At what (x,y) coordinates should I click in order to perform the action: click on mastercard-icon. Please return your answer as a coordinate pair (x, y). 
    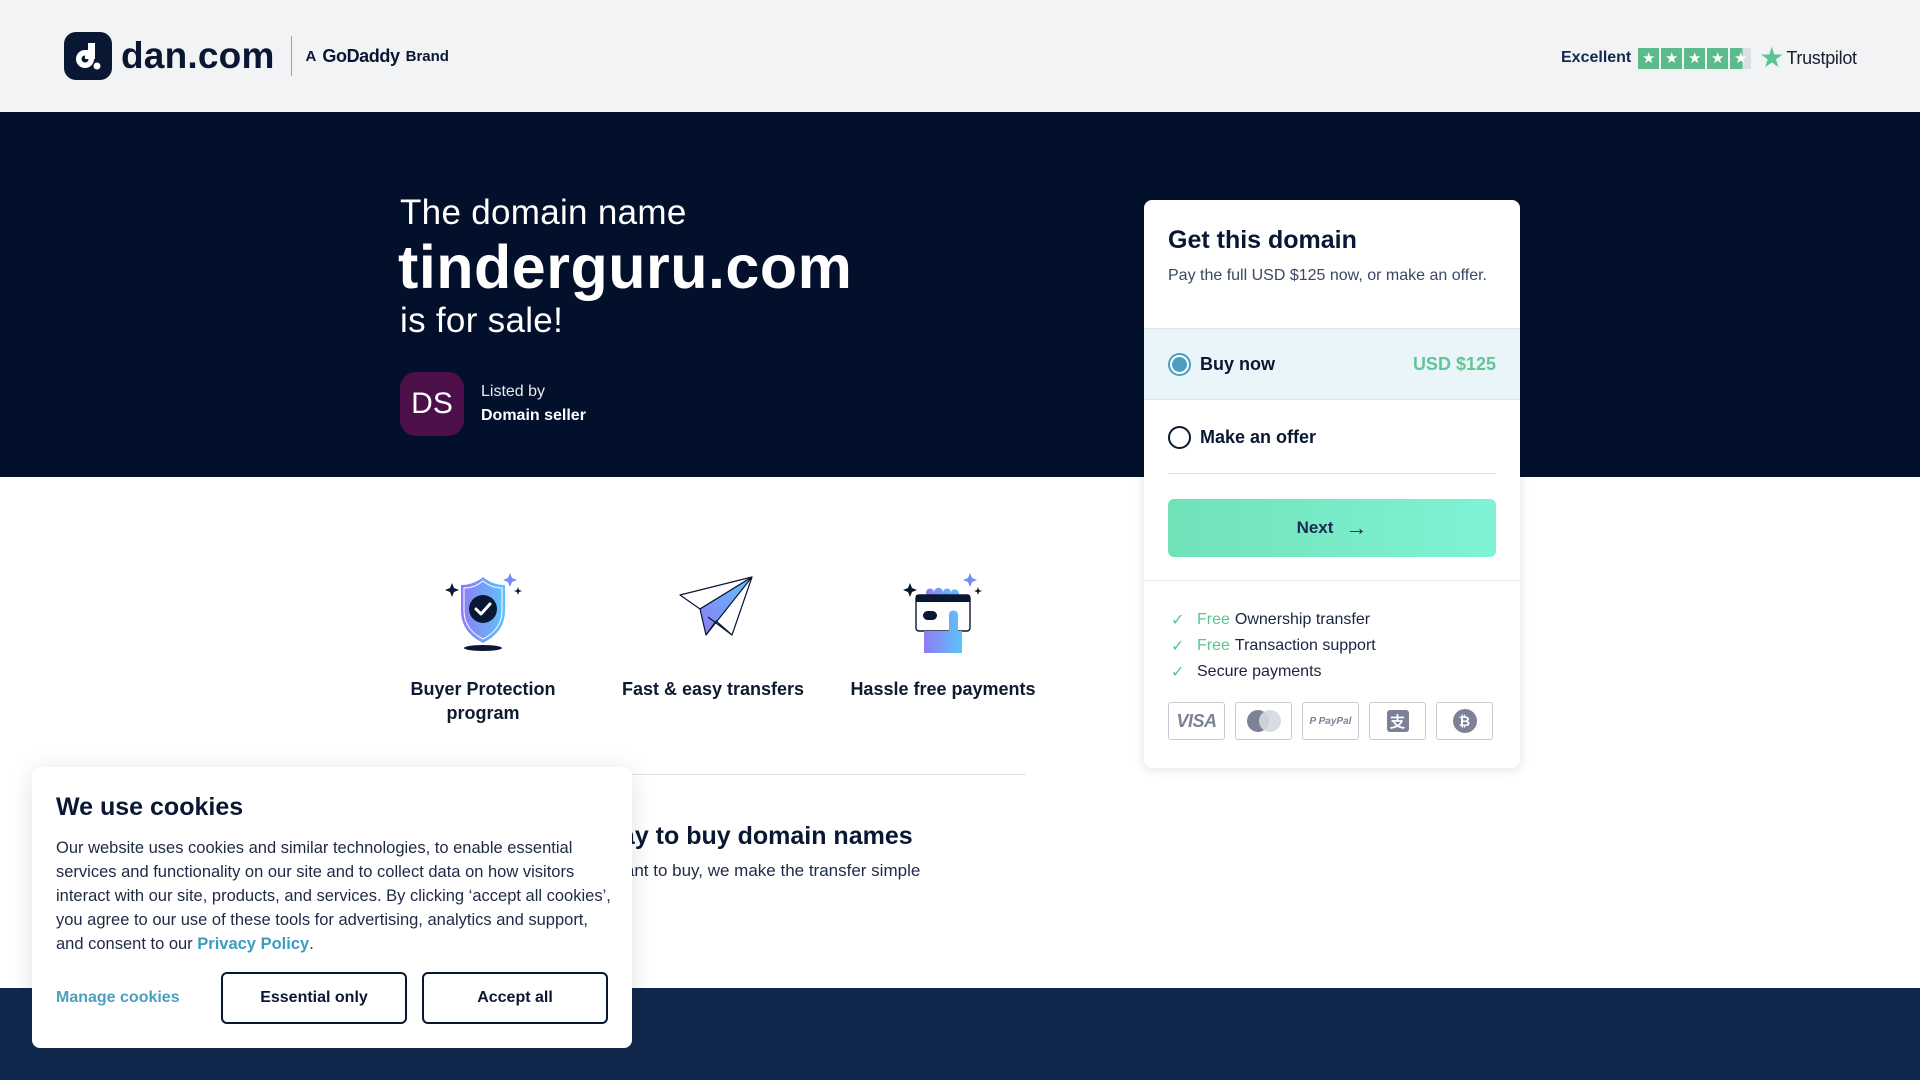
    Looking at the image, I should click on (1263, 721).